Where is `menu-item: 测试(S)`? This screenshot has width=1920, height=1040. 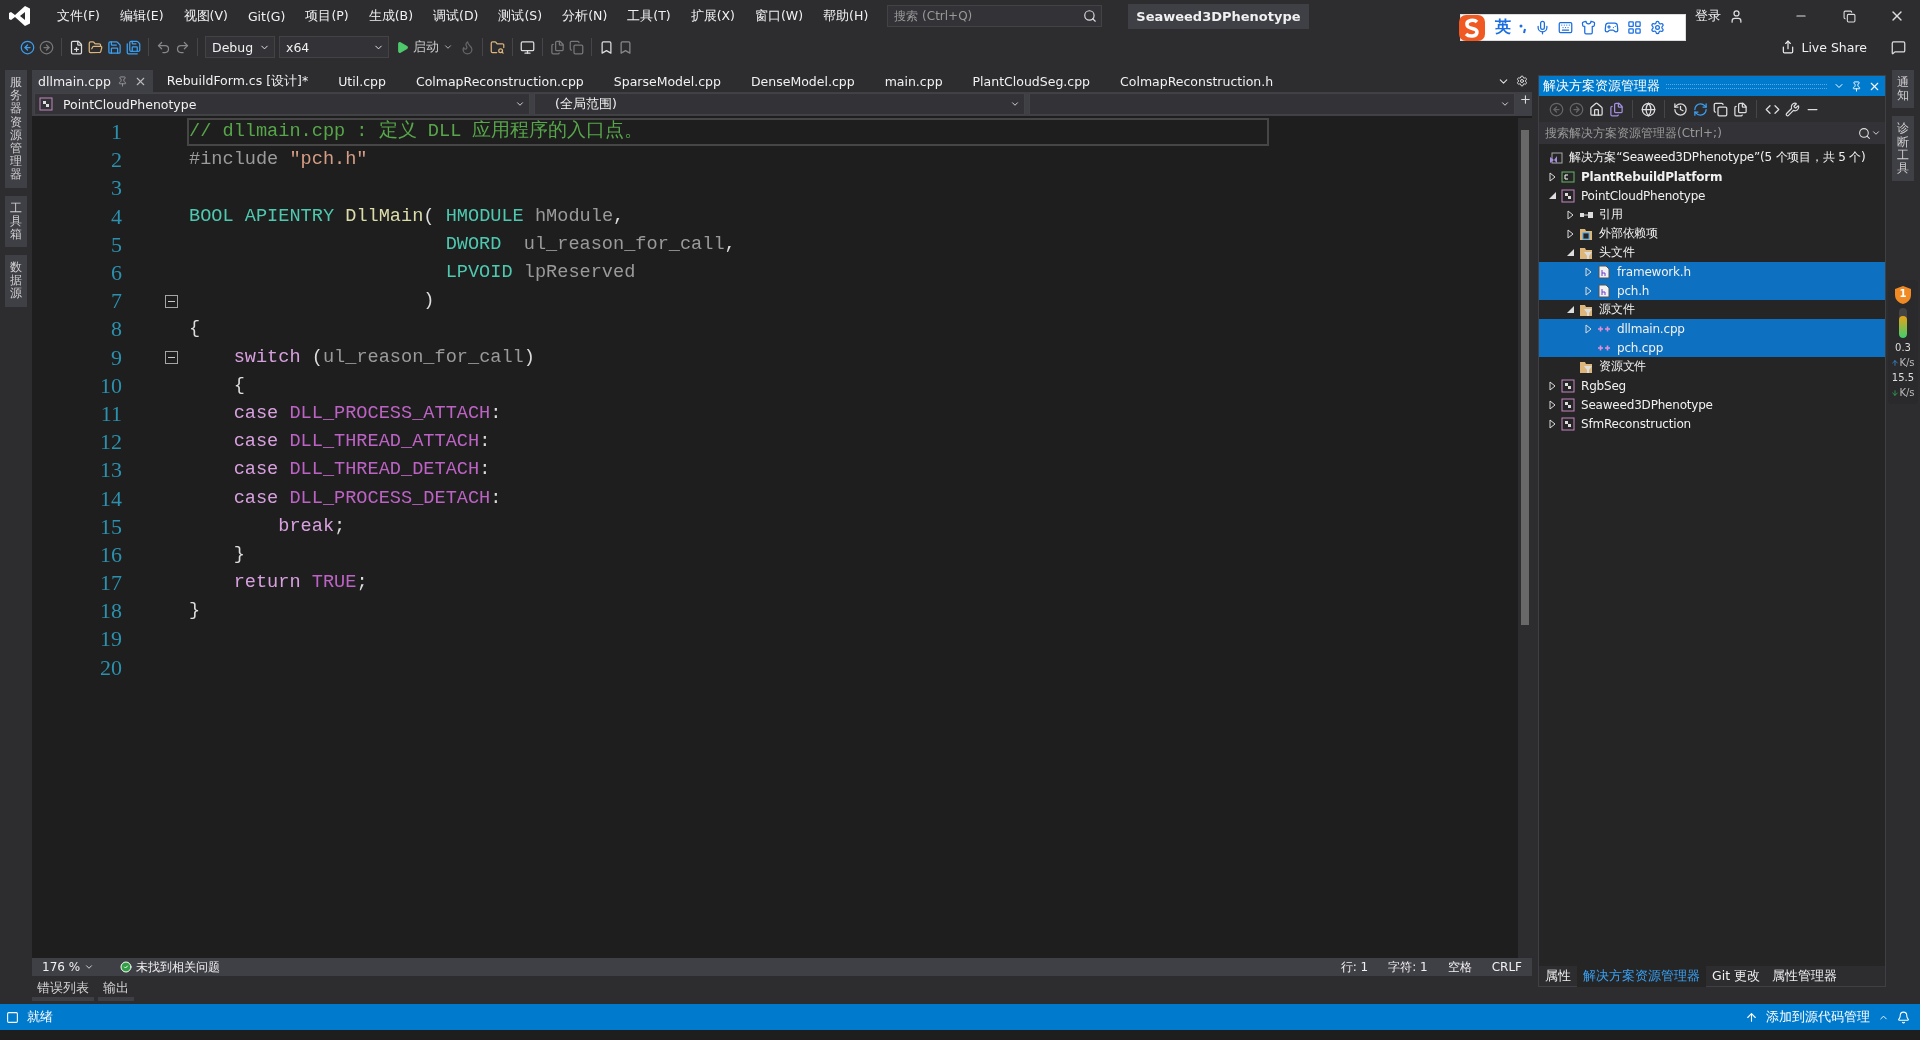 menu-item: 测试(S) is located at coordinates (520, 16).